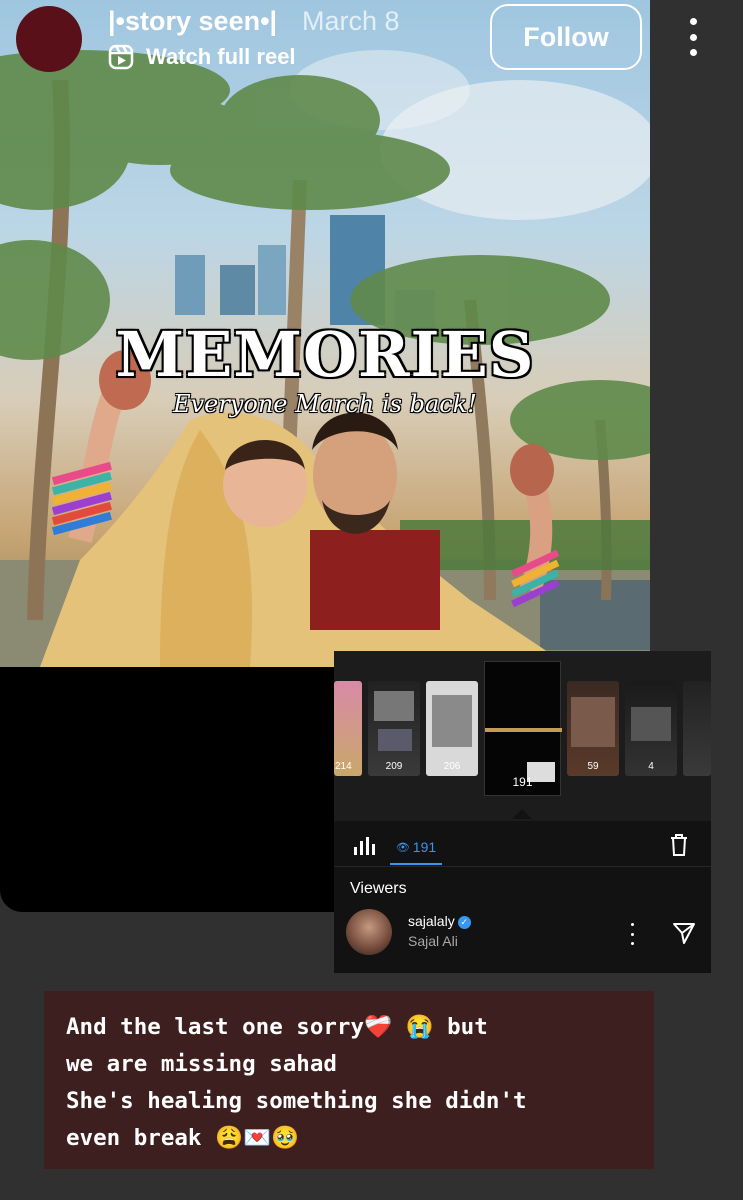 The image size is (743, 1200). I want to click on story-thumbnail-strip: 214 209 206 191 59 4, so click(522, 736).